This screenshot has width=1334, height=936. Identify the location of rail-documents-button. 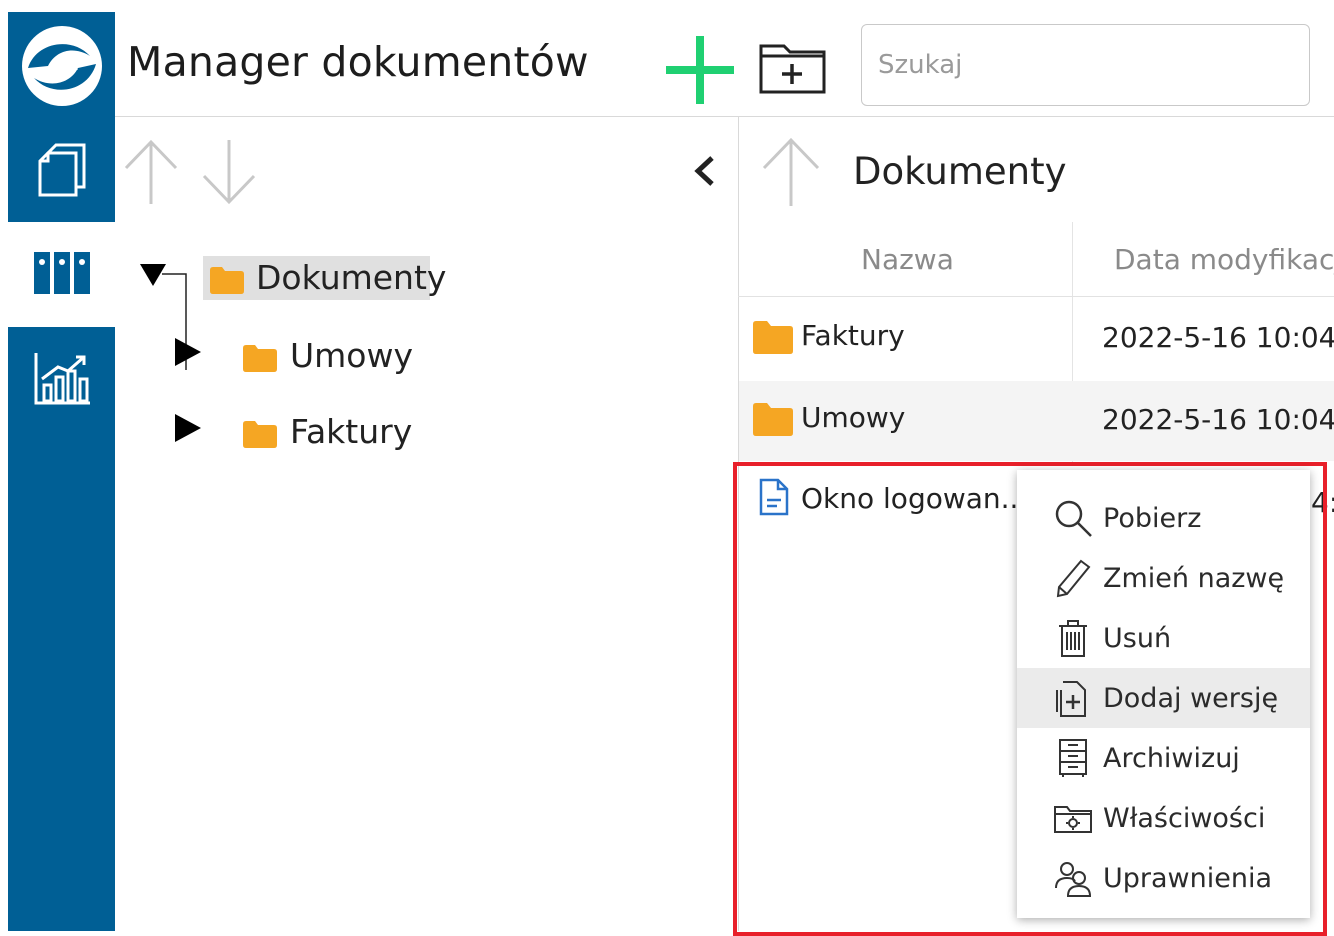
(61, 169).